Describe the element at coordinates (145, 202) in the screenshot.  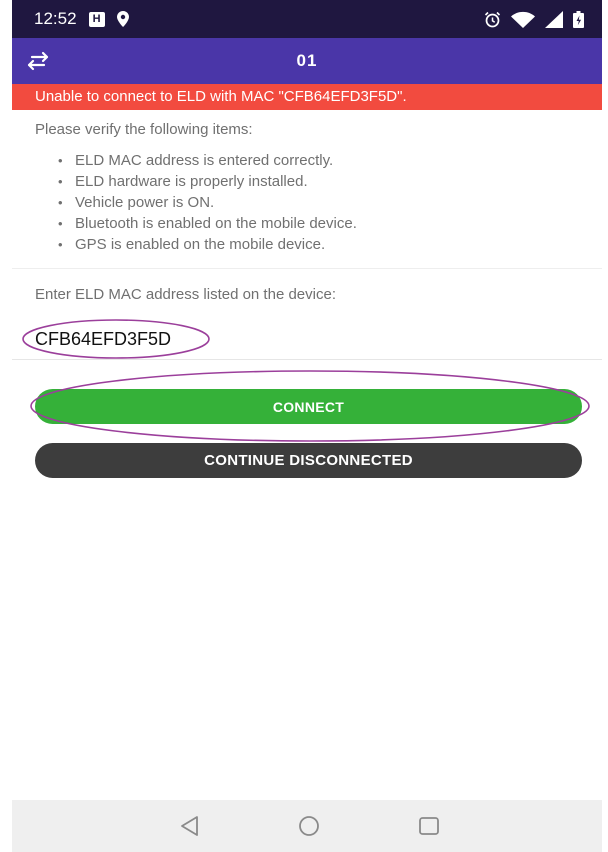
I see `checklist-item-text: Vehicle power is ON.` at that location.